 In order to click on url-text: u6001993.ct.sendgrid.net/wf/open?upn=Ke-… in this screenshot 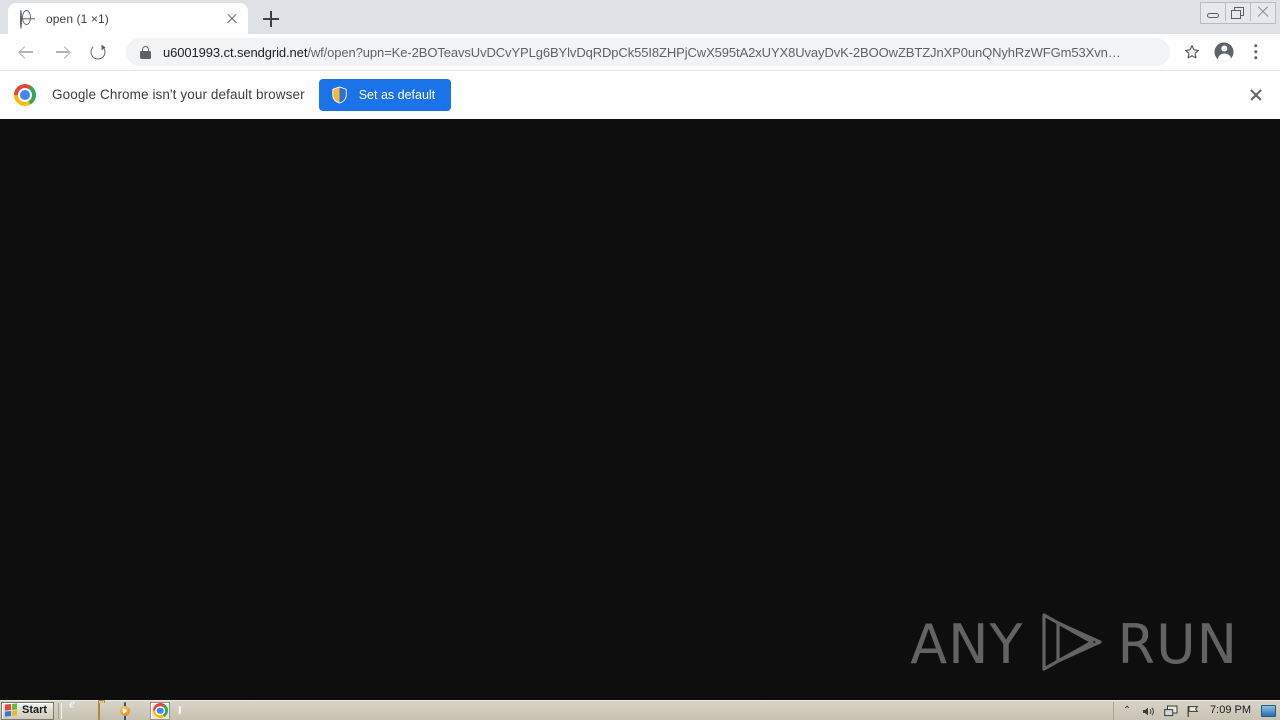, I will do `click(642, 52)`.